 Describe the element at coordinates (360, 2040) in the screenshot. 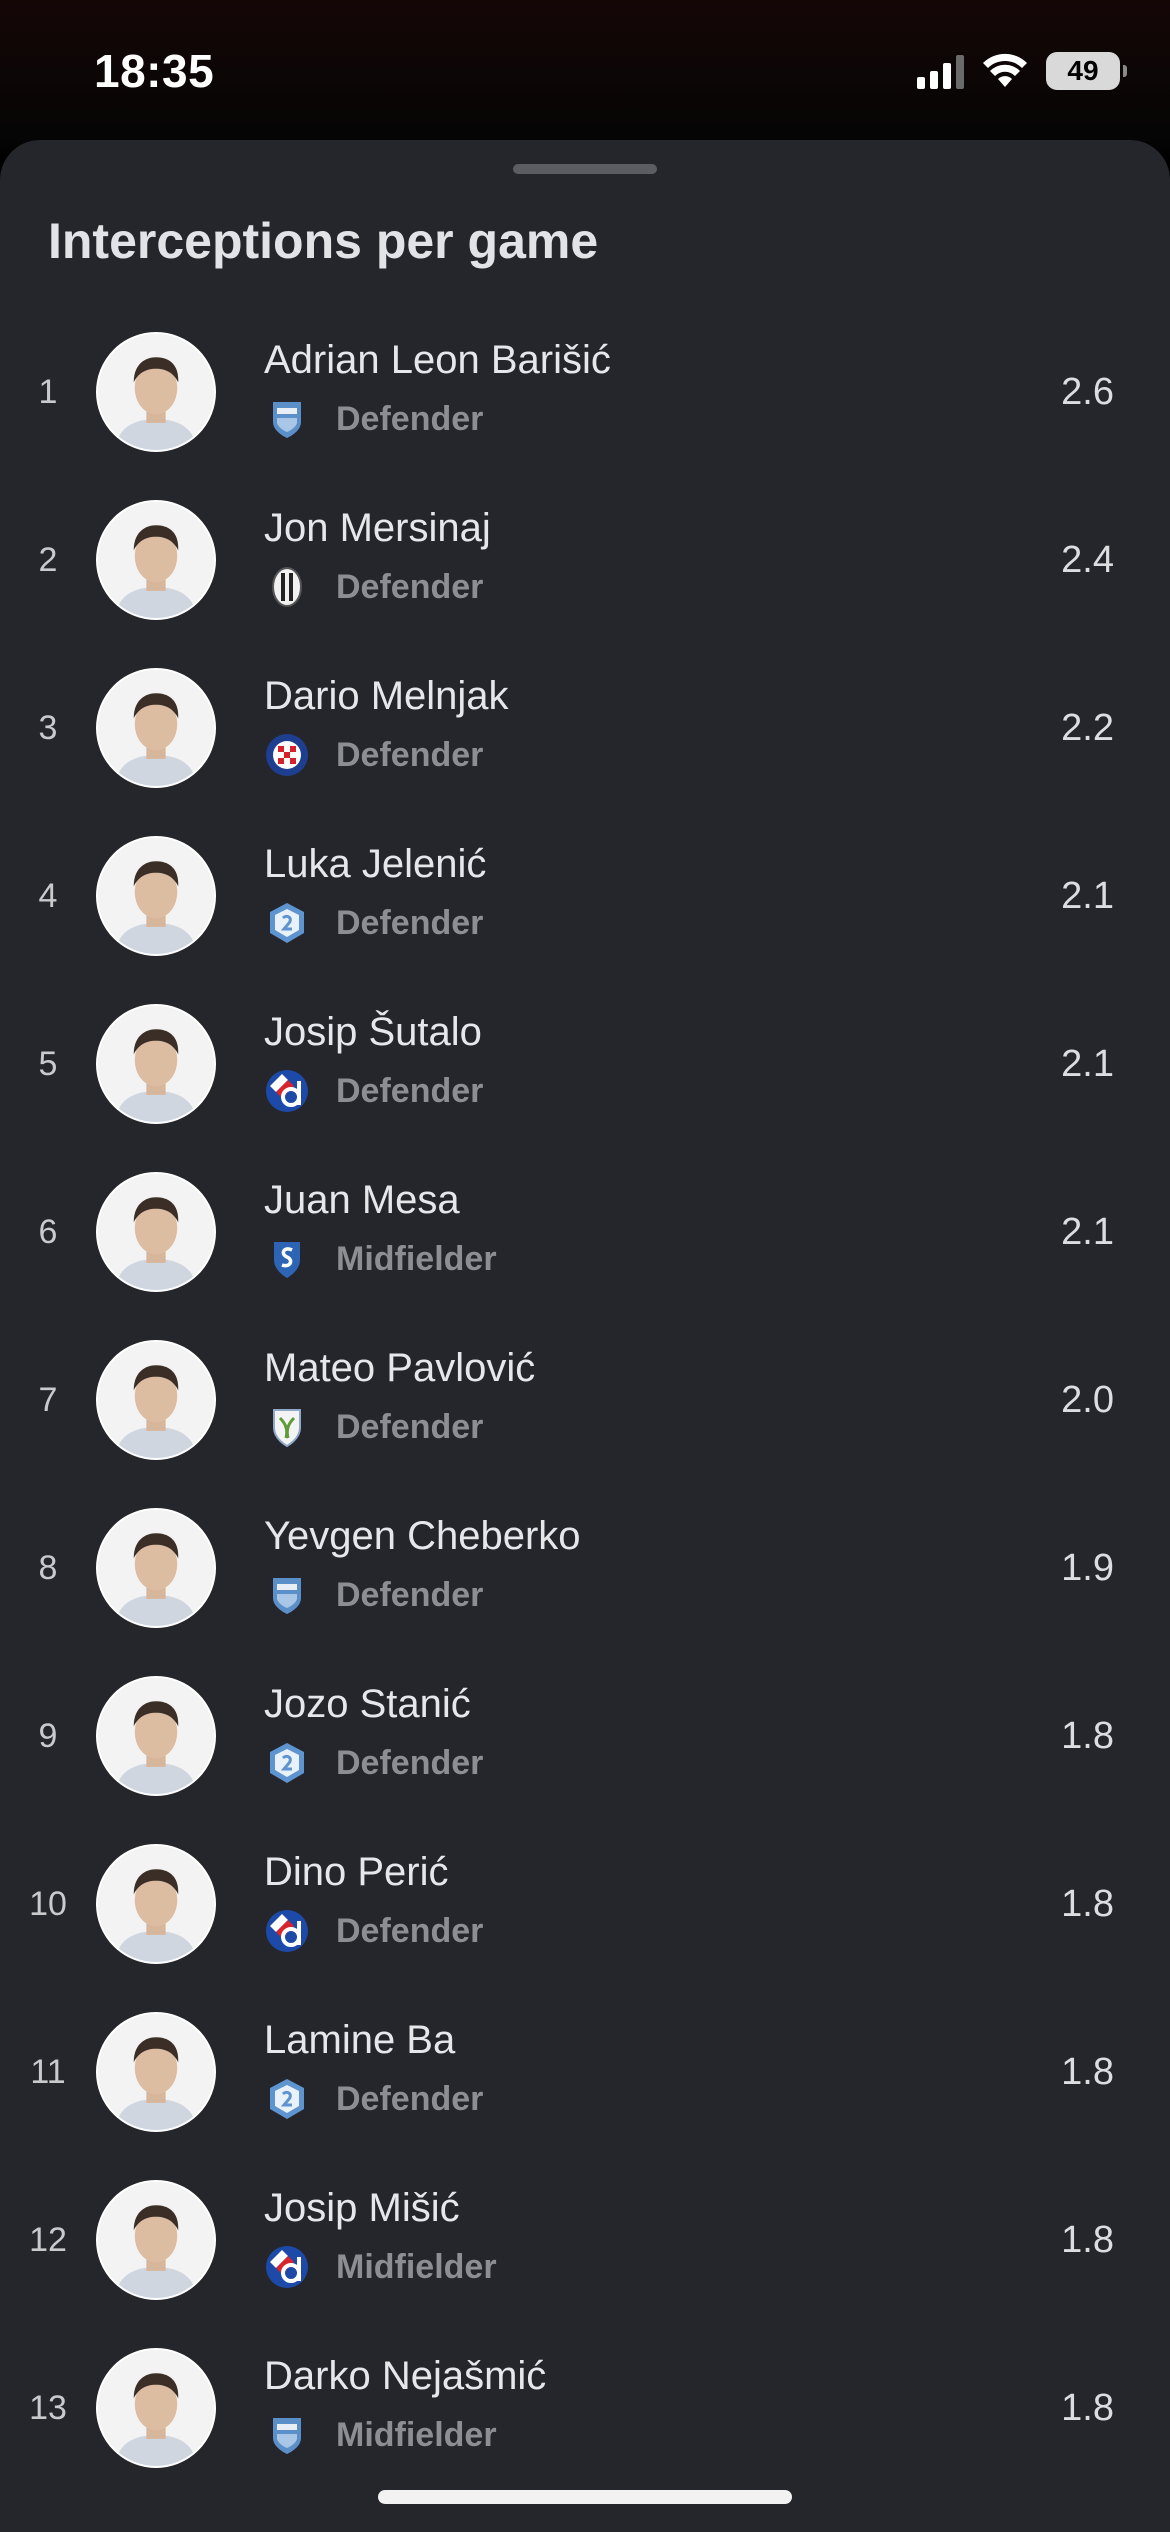

I see `player-name: Lamine Ba` at that location.